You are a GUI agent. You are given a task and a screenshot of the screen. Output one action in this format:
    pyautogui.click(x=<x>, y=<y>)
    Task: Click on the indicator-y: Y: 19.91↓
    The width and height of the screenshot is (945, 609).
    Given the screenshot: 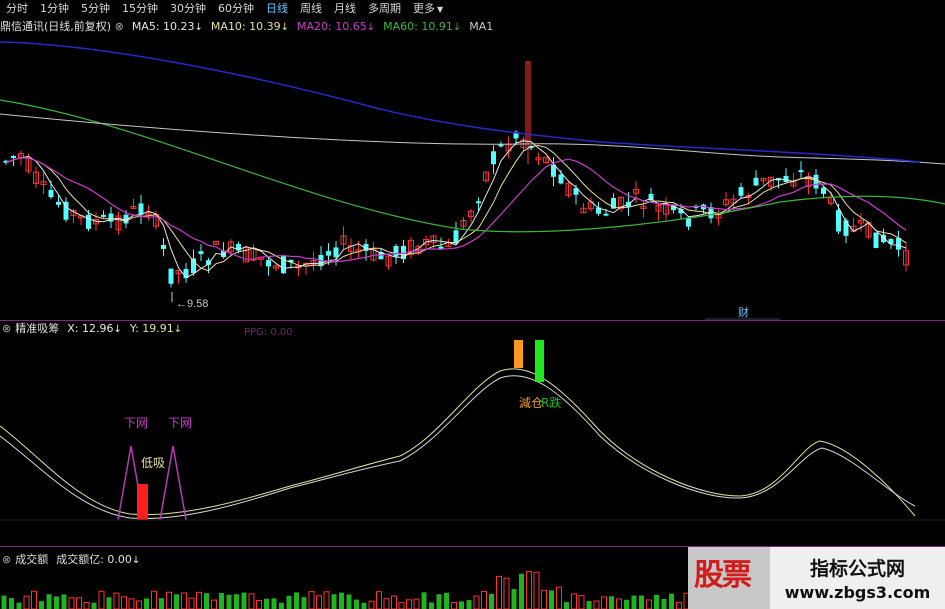 What is the action you would take?
    pyautogui.click(x=156, y=328)
    